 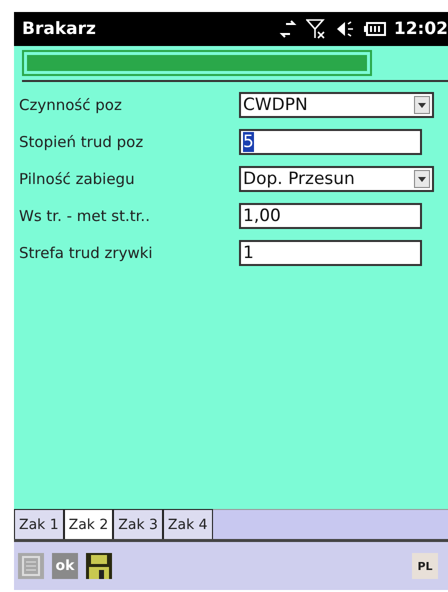 I want to click on language-button: PL, so click(x=425, y=566).